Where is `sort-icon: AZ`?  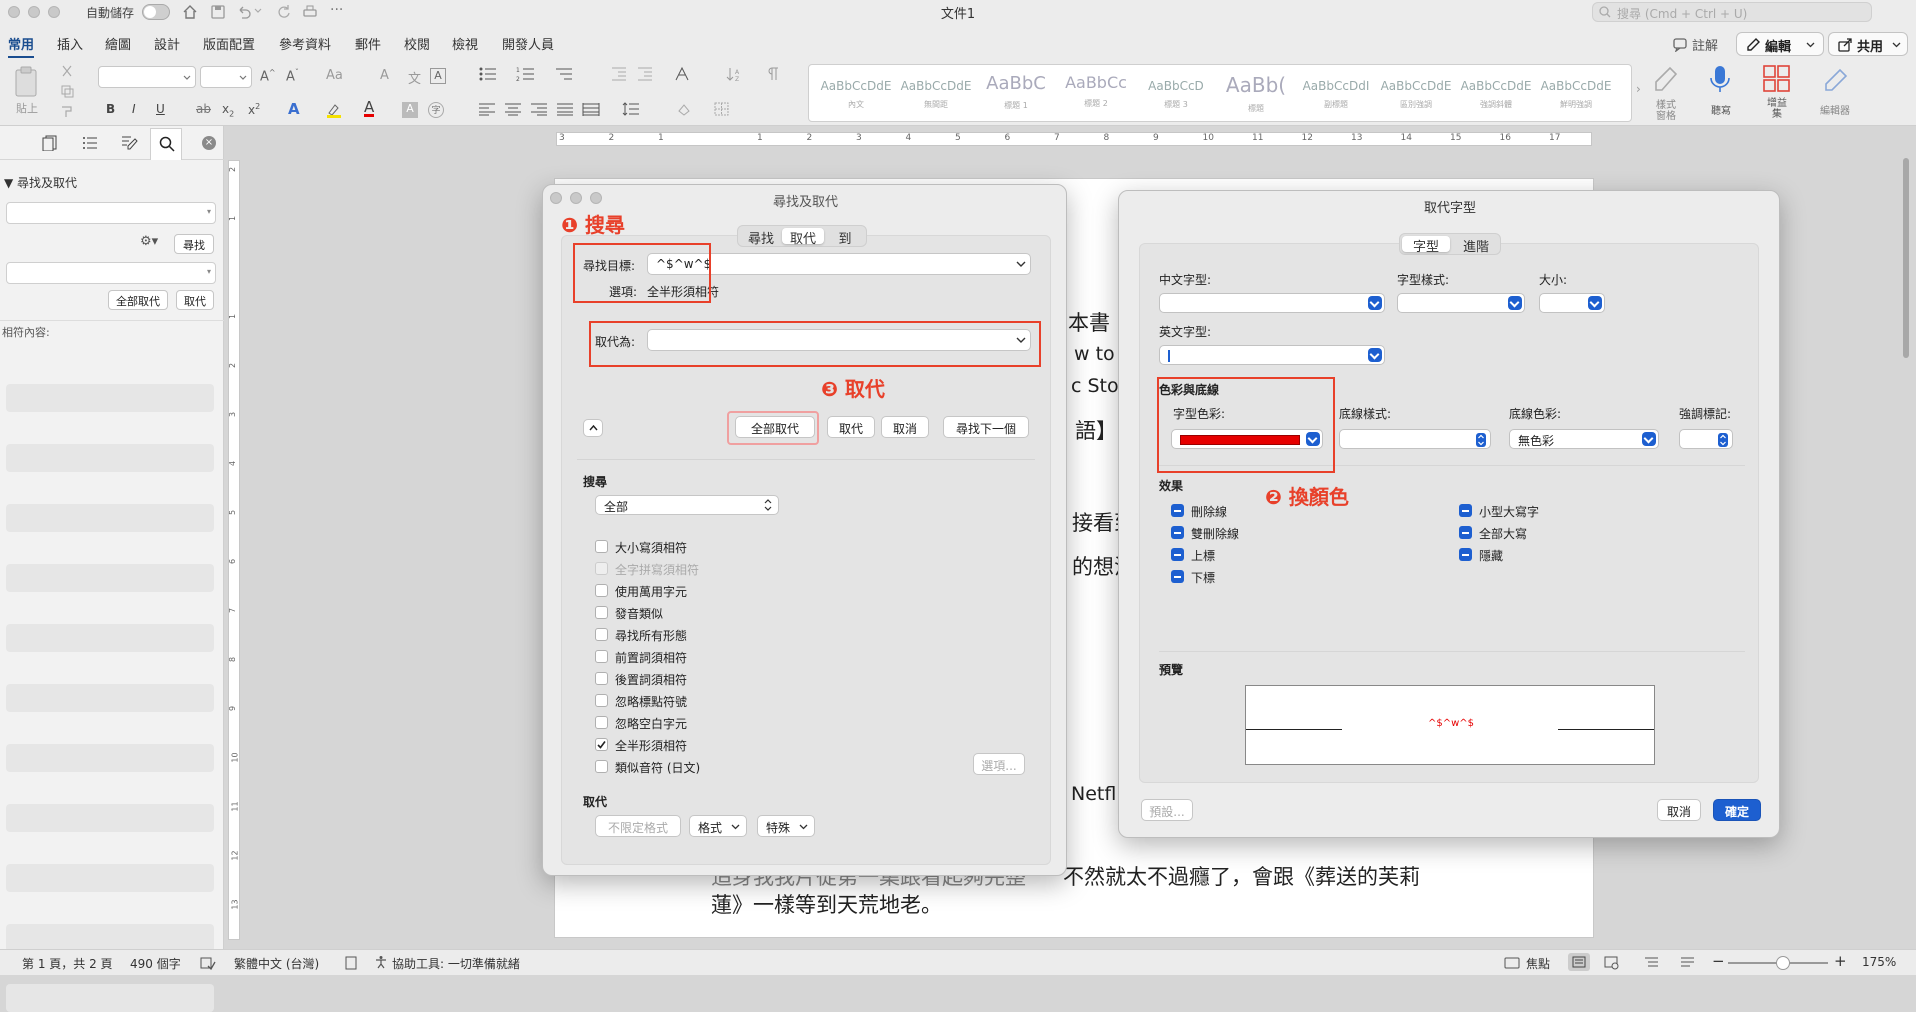 sort-icon: AZ is located at coordinates (735, 74).